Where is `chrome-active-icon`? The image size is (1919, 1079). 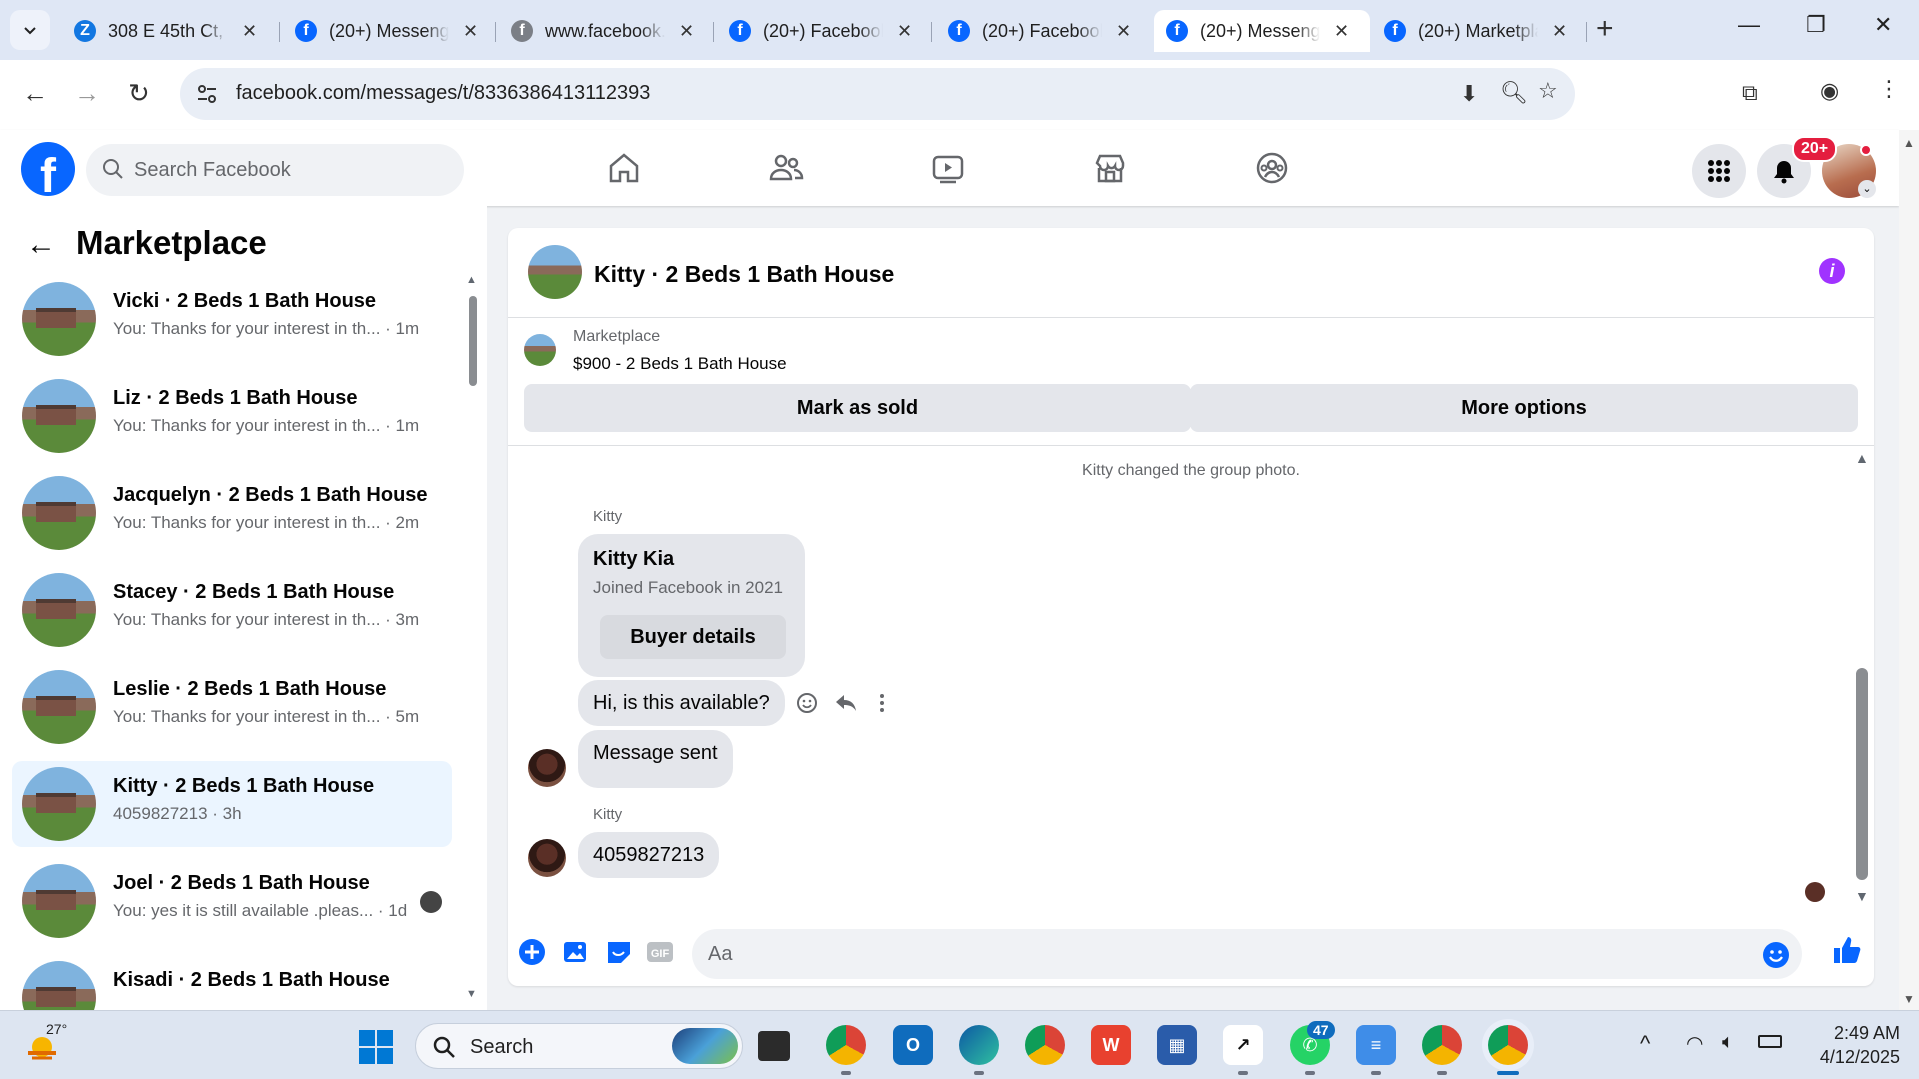
chrome-active-icon is located at coordinates (1508, 1045).